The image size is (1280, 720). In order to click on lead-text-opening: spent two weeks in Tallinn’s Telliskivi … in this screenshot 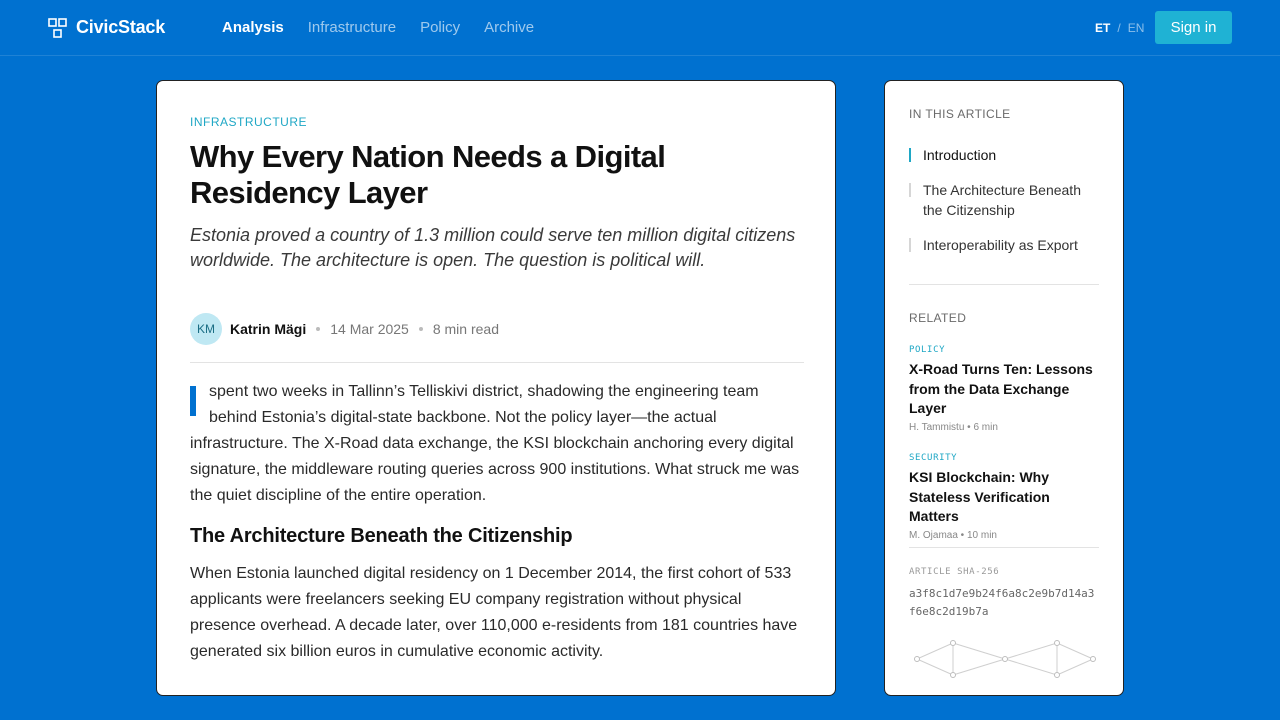, I will do `click(484, 404)`.